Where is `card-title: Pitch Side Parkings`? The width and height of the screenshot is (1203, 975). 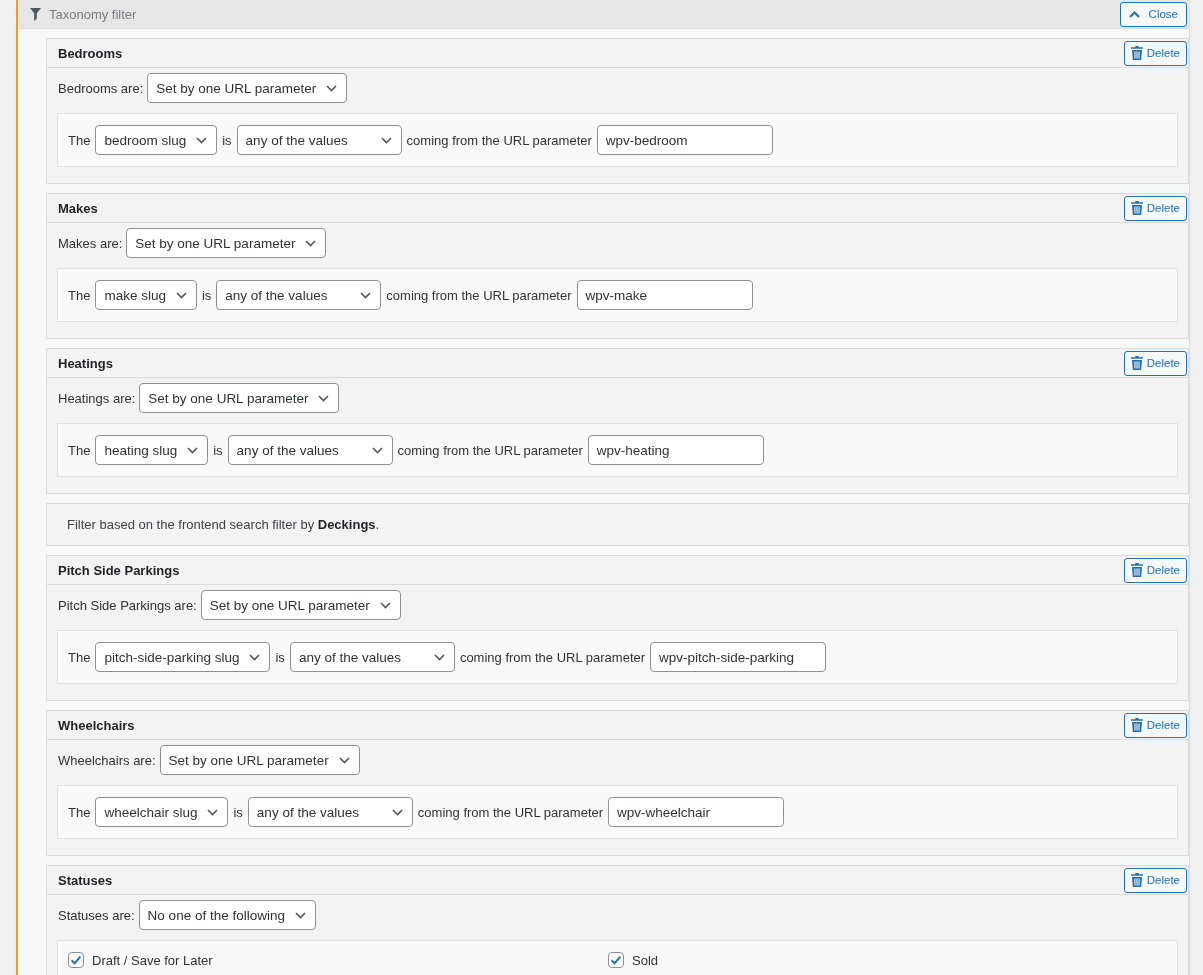
card-title: Pitch Side Parkings is located at coordinates (119, 570).